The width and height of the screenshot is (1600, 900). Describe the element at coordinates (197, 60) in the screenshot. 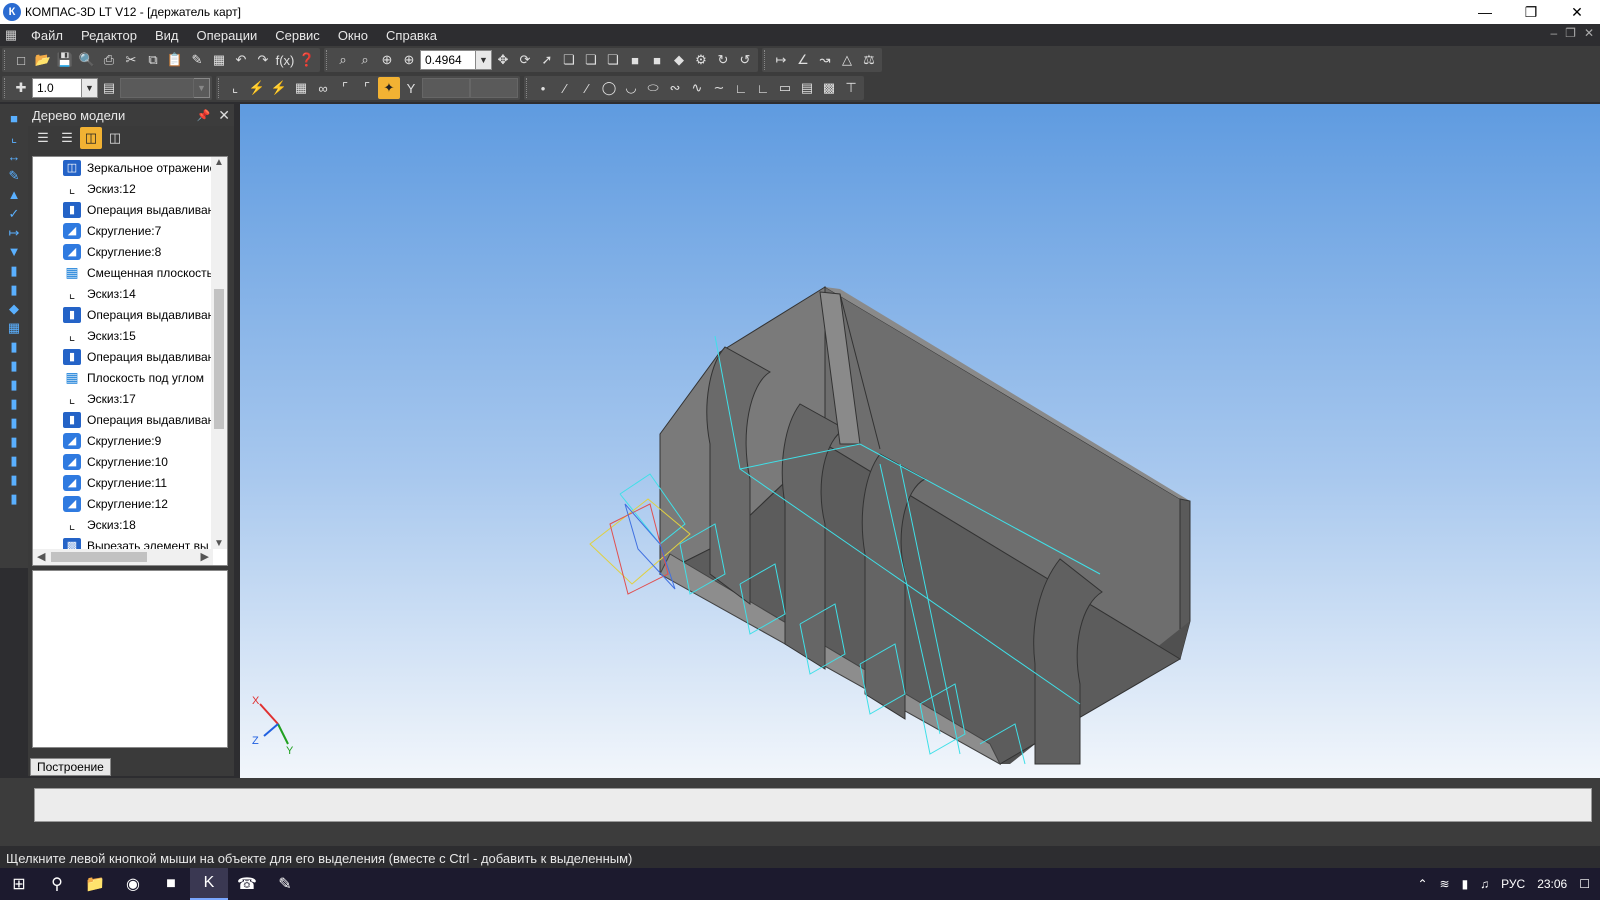

I see `properties-icon: ✎` at that location.